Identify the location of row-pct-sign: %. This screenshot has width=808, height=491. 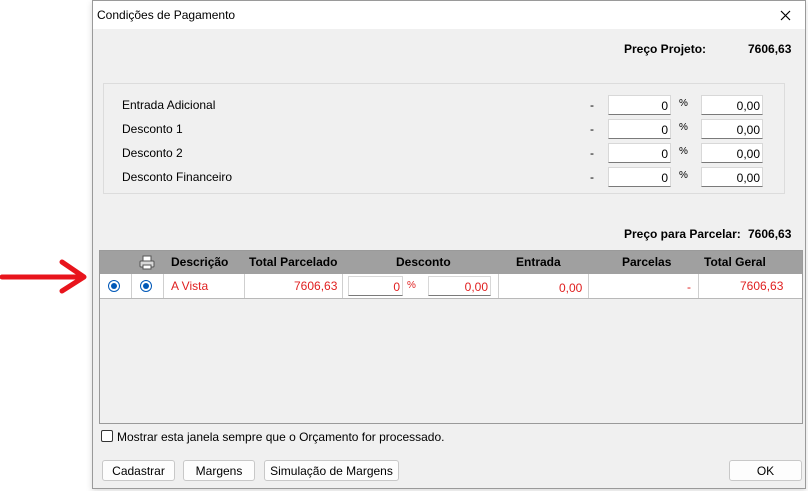
(411, 285).